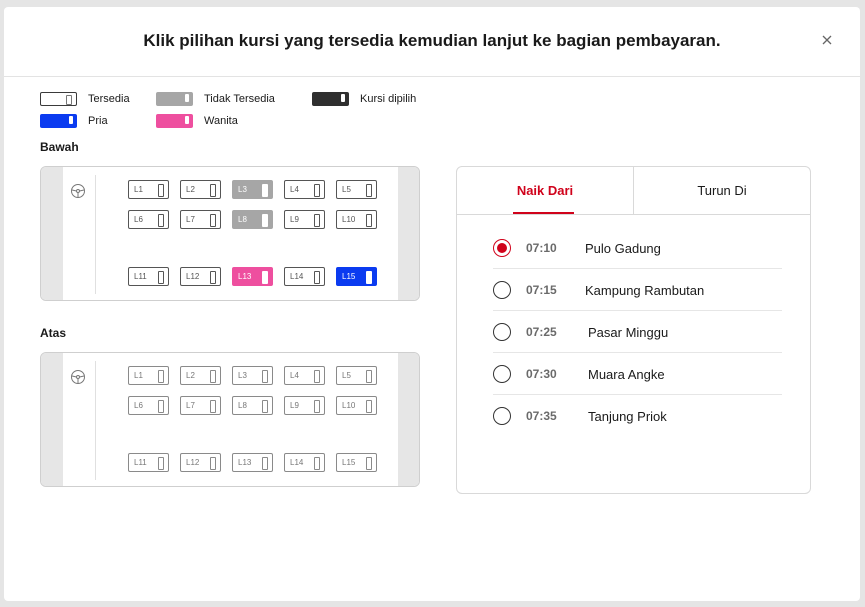  I want to click on seat-lower-l2: L2, so click(200, 189).